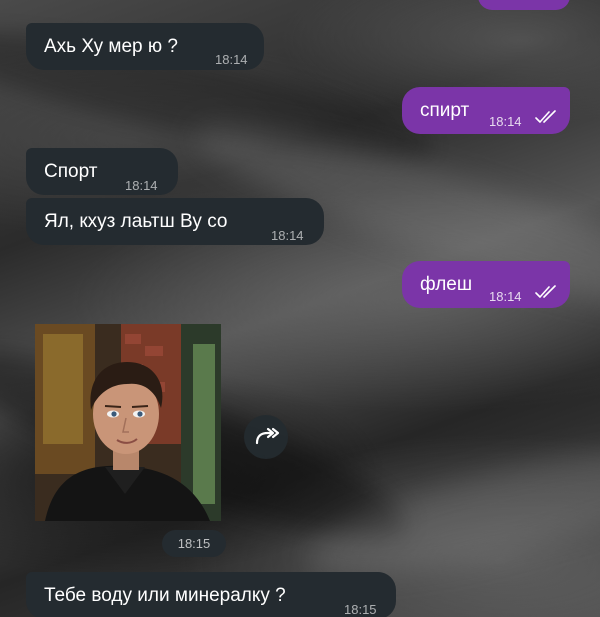  What do you see at coordinates (486, 110) in the screenshot?
I see `outgoing-message-bubble: спирт 18:14` at bounding box center [486, 110].